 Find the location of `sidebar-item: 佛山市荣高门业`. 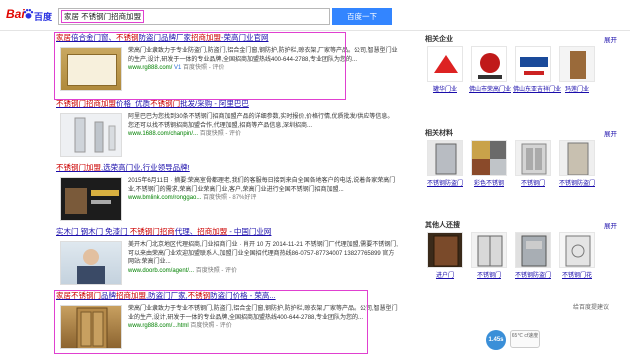

sidebar-item: 佛山市荣高门业 is located at coordinates (490, 69).